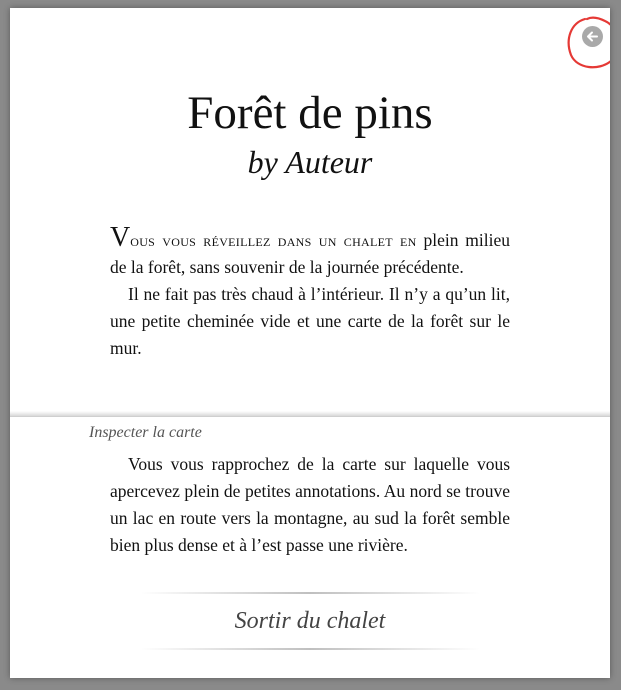  I want to click on choice-sortir-du-chalet: Sortir du chalet, so click(310, 621).